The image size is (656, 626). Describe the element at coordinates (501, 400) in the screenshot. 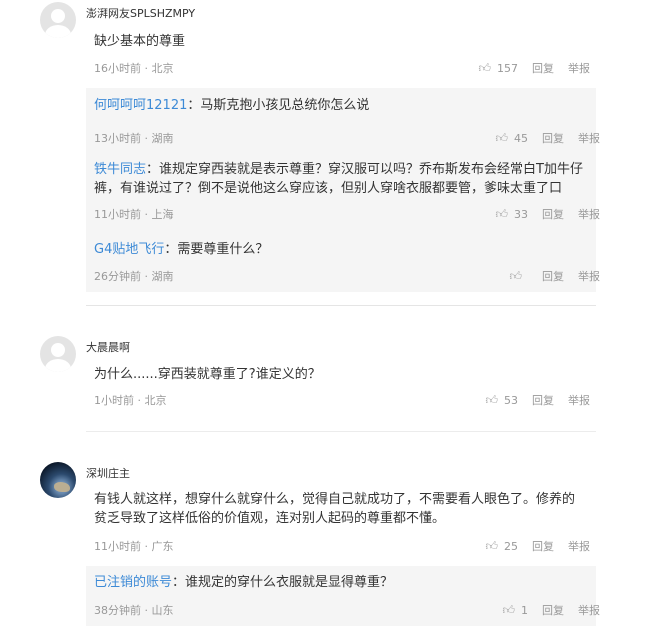

I see `like-button: 👍︎ 53` at that location.